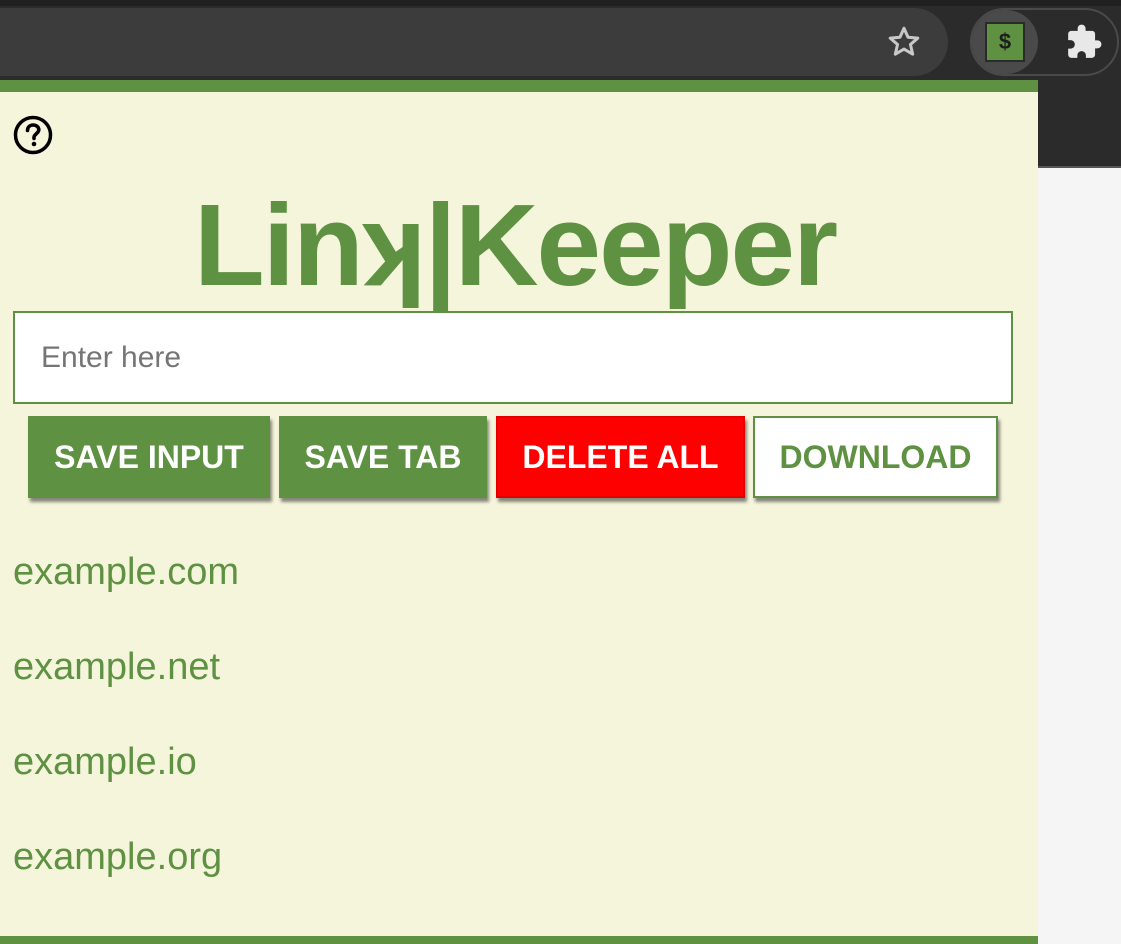 This screenshot has width=1121, height=944. I want to click on star-outline-icon, so click(904, 41).